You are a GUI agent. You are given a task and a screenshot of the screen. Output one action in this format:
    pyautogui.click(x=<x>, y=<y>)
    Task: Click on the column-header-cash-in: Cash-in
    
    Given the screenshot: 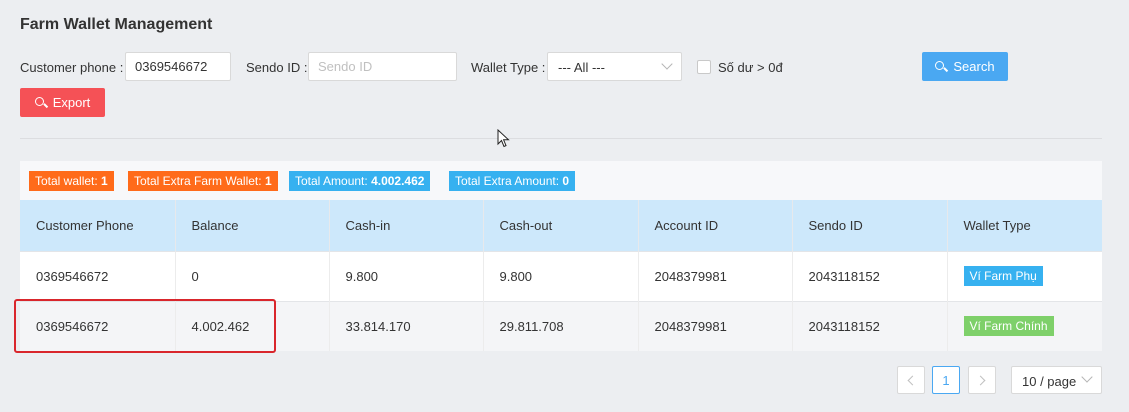 What is the action you would take?
    pyautogui.click(x=406, y=225)
    